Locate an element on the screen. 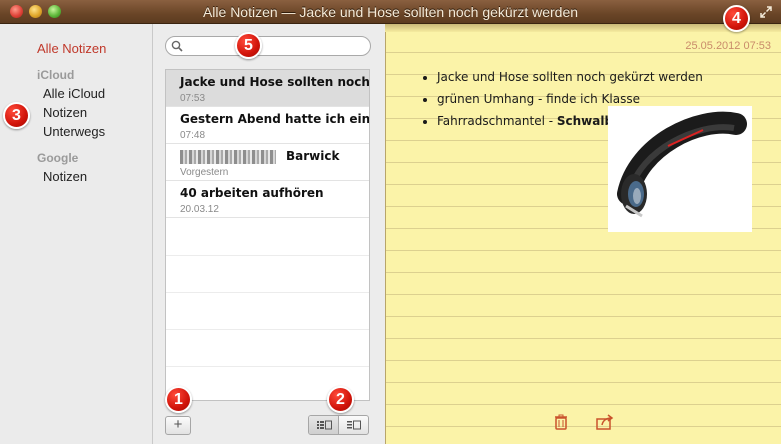  sidebar-item-unterwegs: Unterwegs is located at coordinates (74, 131).